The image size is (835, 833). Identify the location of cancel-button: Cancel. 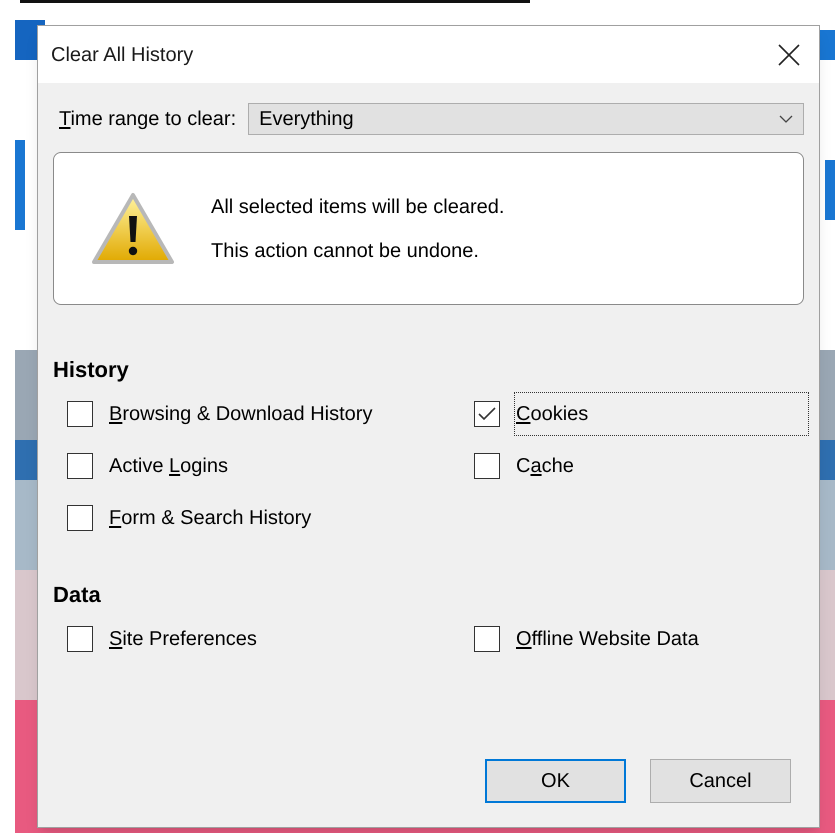
(720, 781).